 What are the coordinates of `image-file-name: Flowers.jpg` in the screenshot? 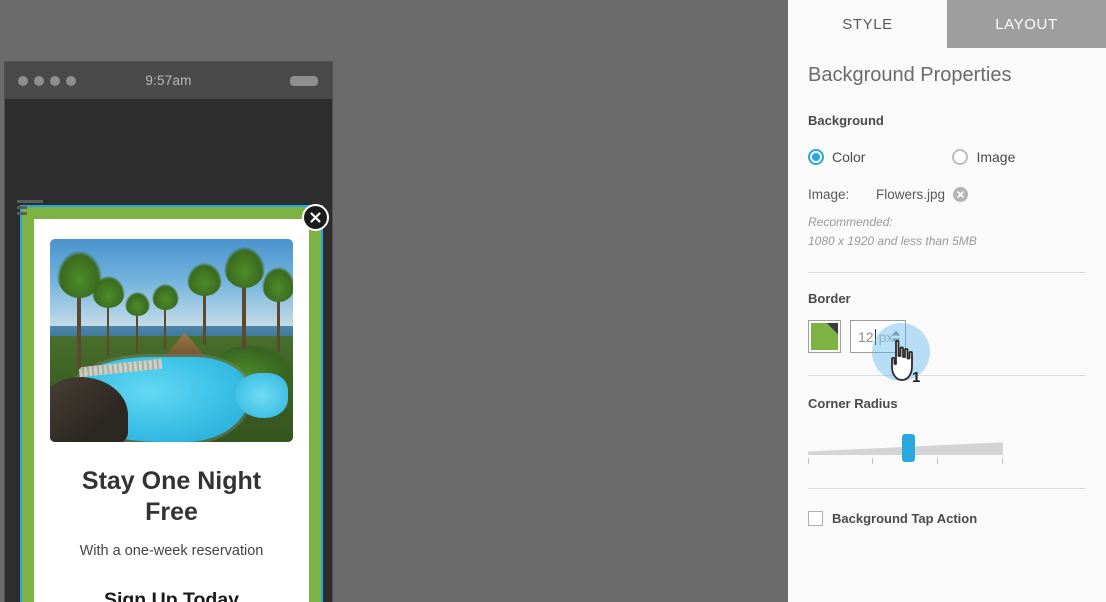 It's located at (910, 194).